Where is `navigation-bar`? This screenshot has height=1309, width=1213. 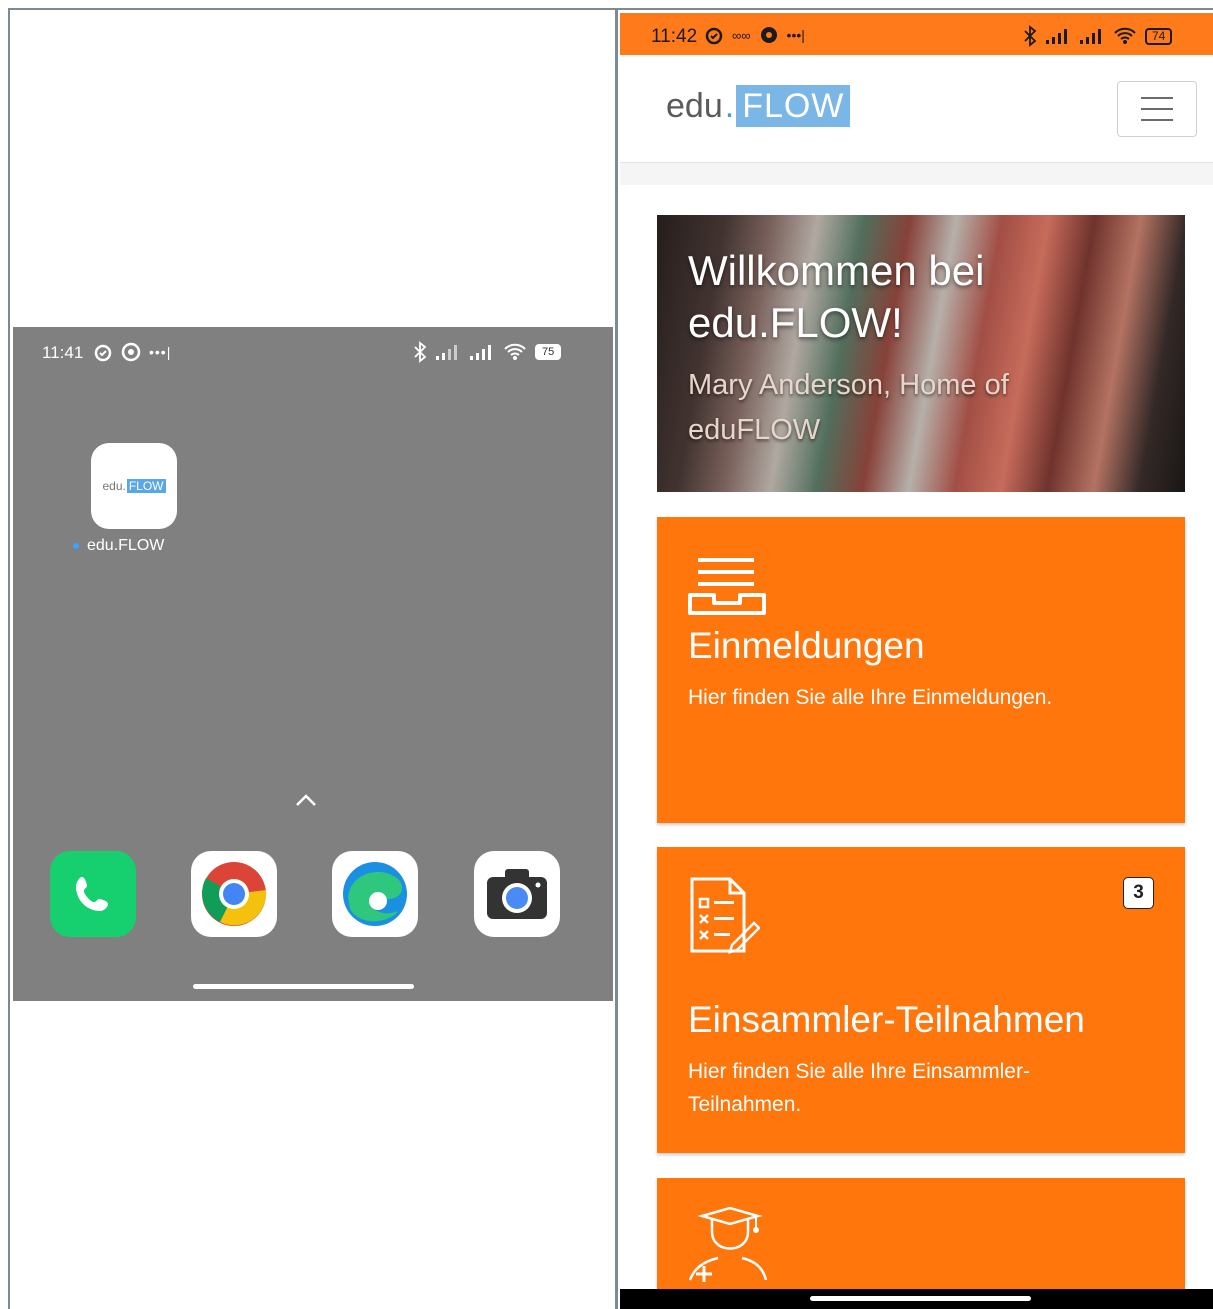
navigation-bar is located at coordinates (916, 1299).